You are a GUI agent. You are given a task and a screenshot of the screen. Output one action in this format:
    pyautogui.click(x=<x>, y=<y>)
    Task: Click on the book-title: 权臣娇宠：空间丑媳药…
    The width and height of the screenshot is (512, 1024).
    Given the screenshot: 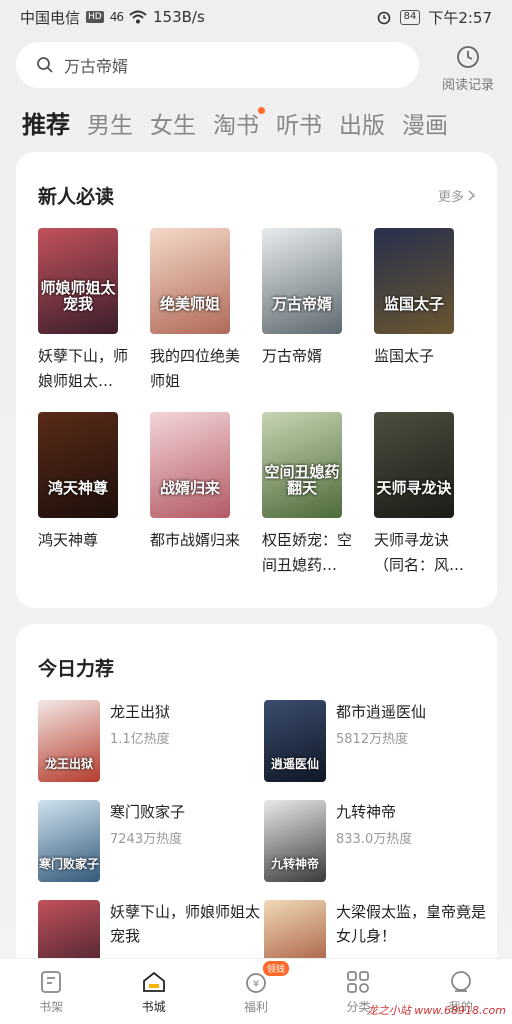 What is the action you would take?
    pyautogui.click(x=307, y=552)
    